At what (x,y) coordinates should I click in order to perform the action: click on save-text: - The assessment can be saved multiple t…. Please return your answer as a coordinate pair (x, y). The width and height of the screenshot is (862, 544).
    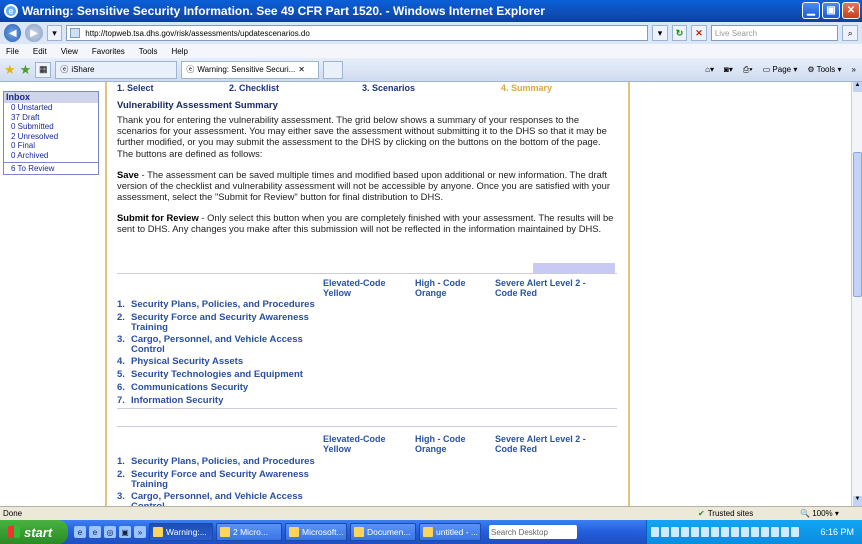
    Looking at the image, I should click on (363, 186).